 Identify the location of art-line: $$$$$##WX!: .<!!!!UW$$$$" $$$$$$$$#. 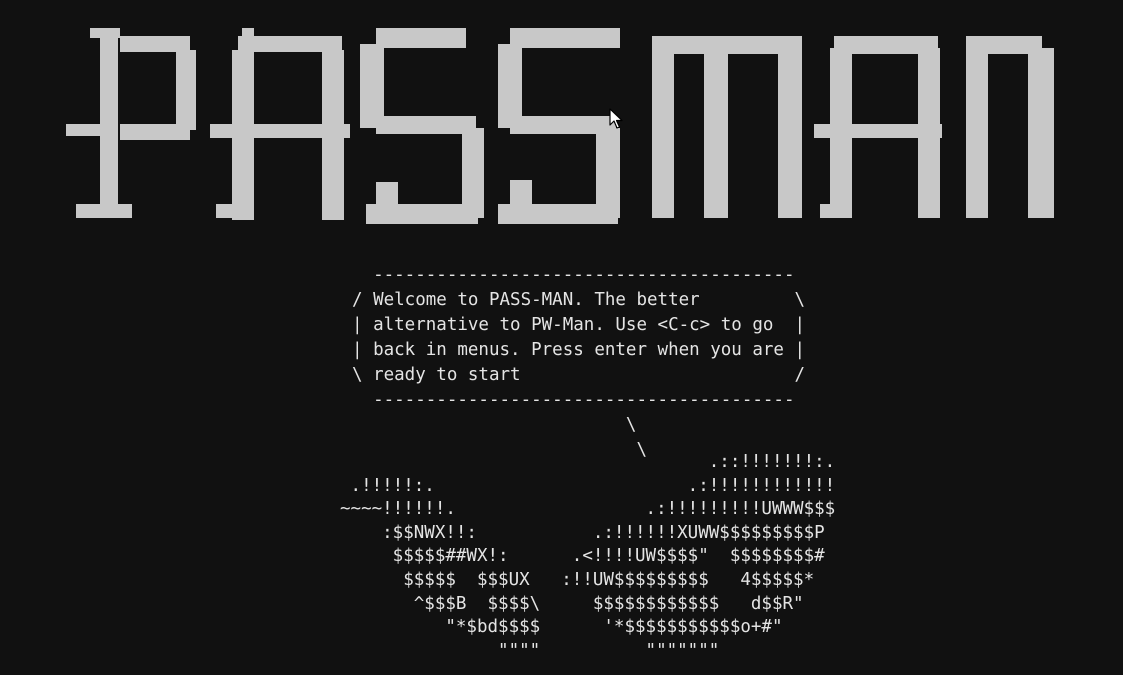
(582, 556).